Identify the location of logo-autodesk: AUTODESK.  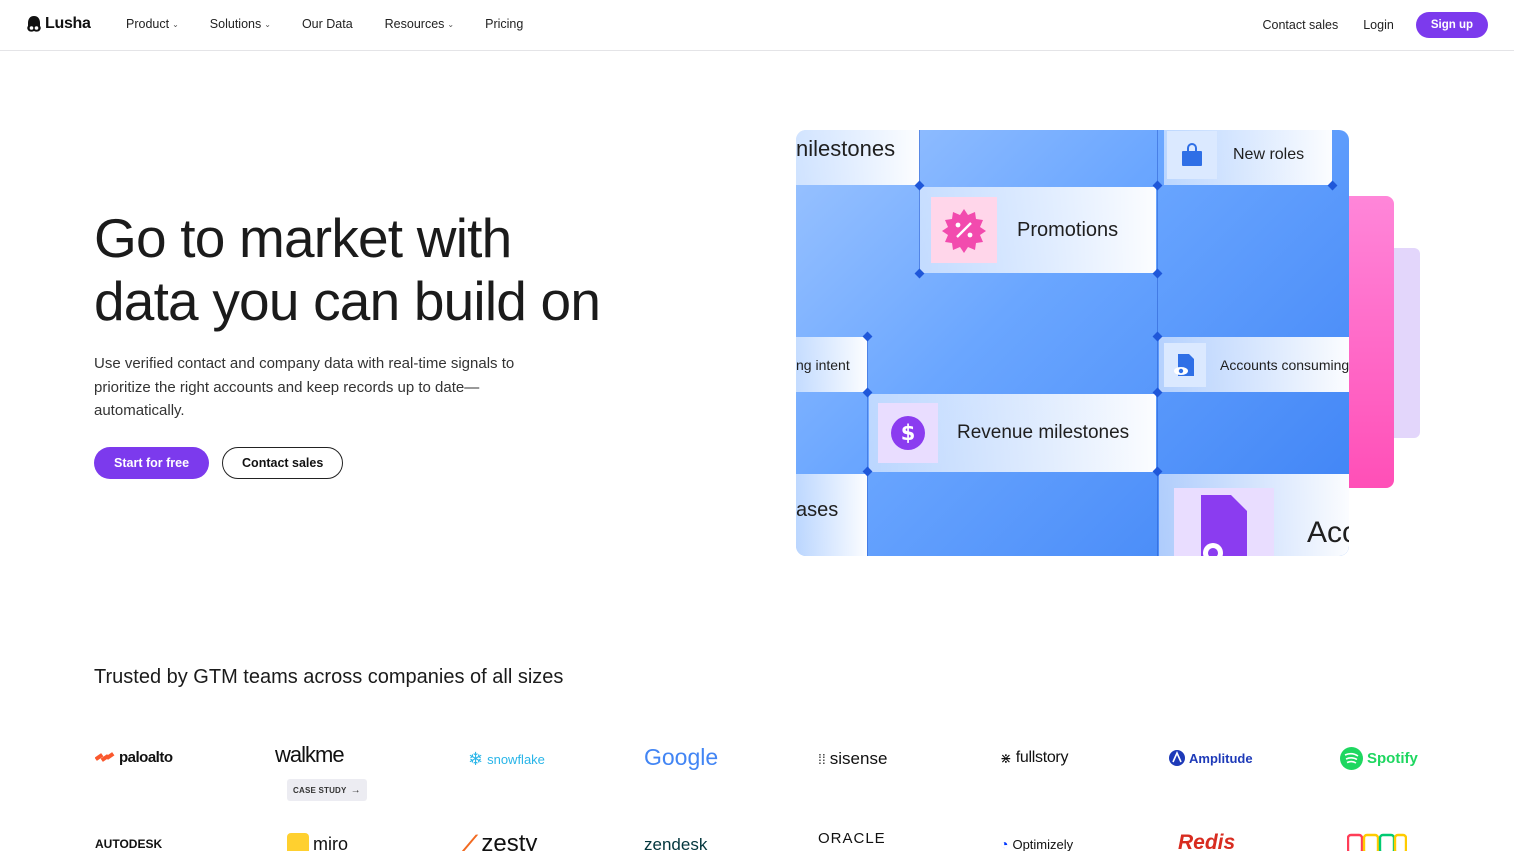
(128, 844).